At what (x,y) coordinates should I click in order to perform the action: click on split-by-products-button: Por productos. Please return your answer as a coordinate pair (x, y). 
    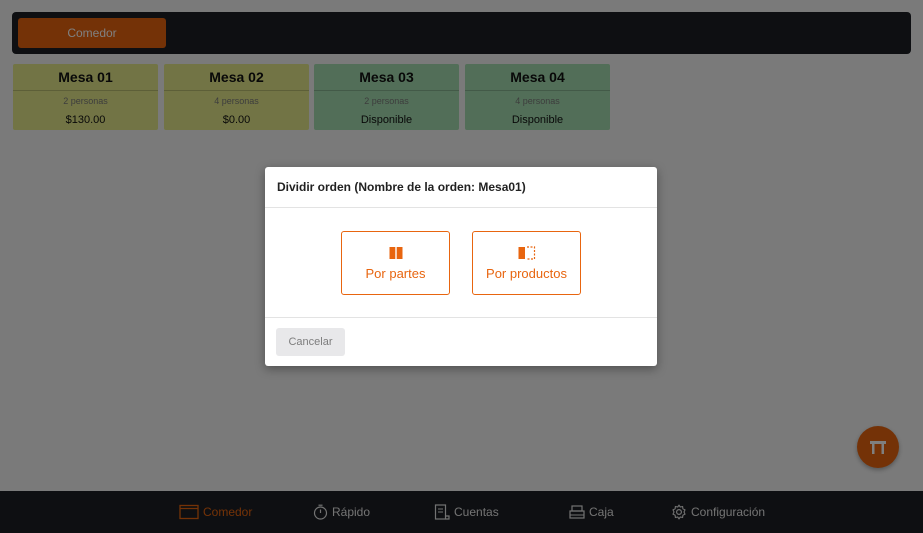
    Looking at the image, I should click on (526, 263).